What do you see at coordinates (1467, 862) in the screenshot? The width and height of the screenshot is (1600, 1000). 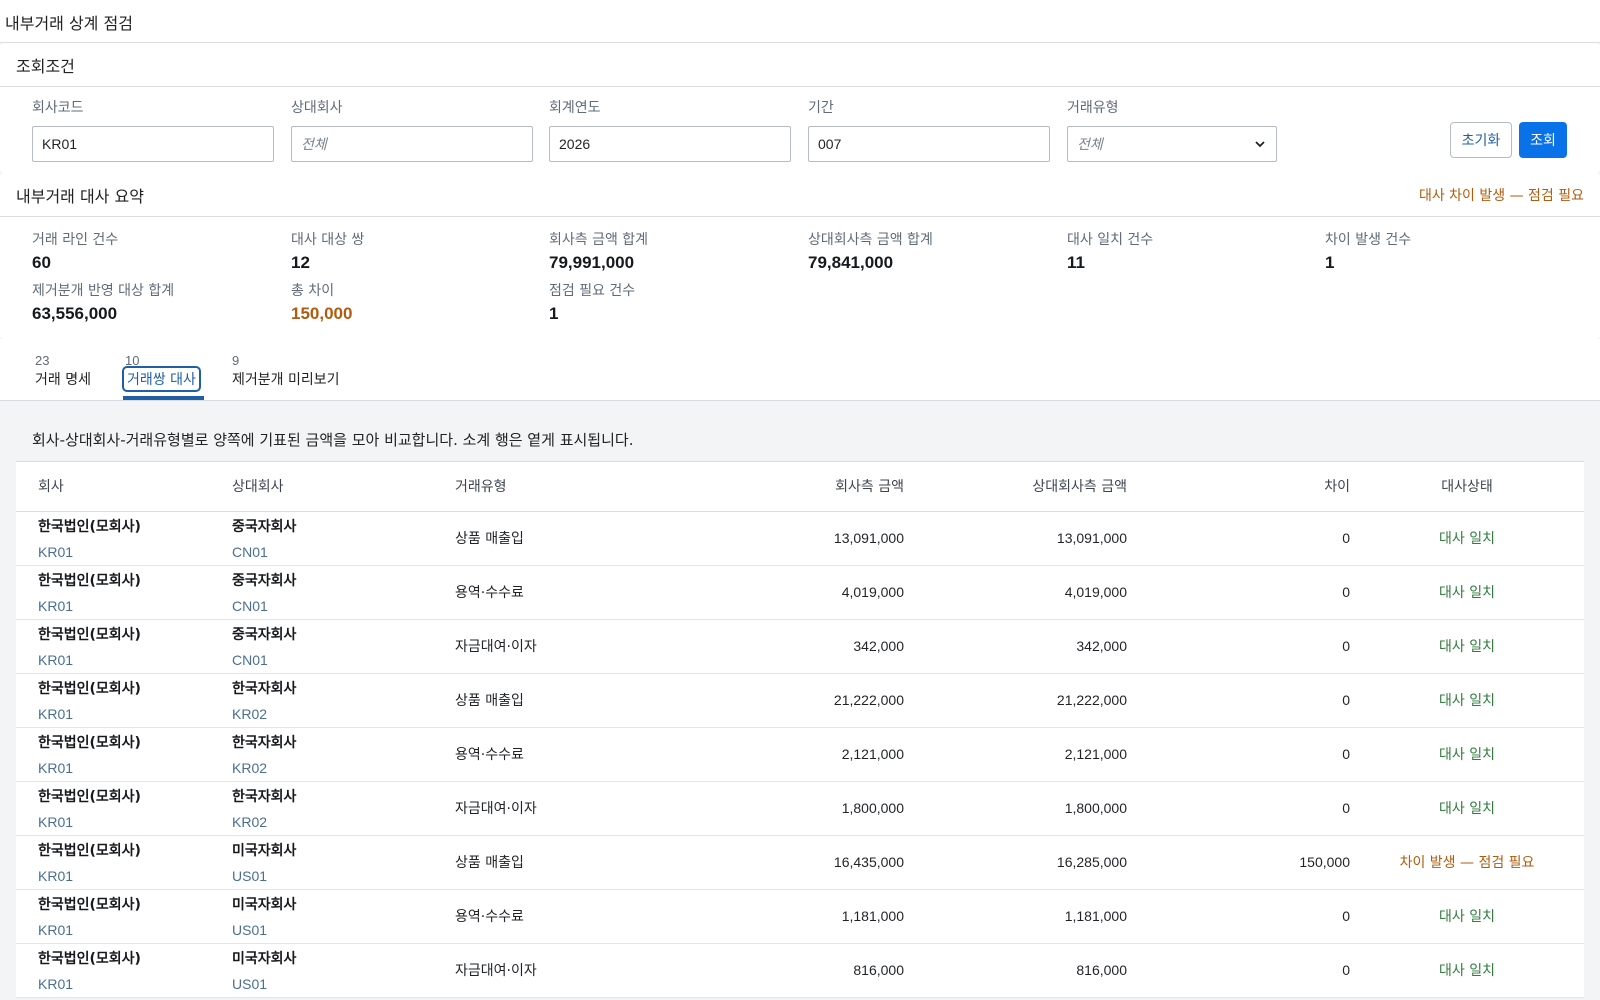 I see `status-badge: 차이 발생 — 점검 필요` at bounding box center [1467, 862].